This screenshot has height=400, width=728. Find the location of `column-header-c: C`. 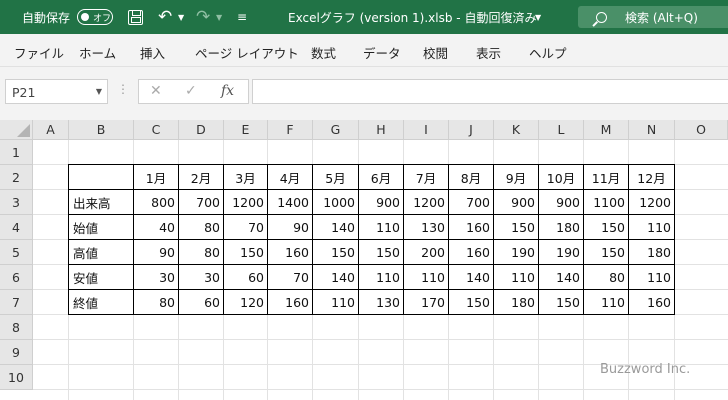

column-header-c: C is located at coordinates (156, 130).